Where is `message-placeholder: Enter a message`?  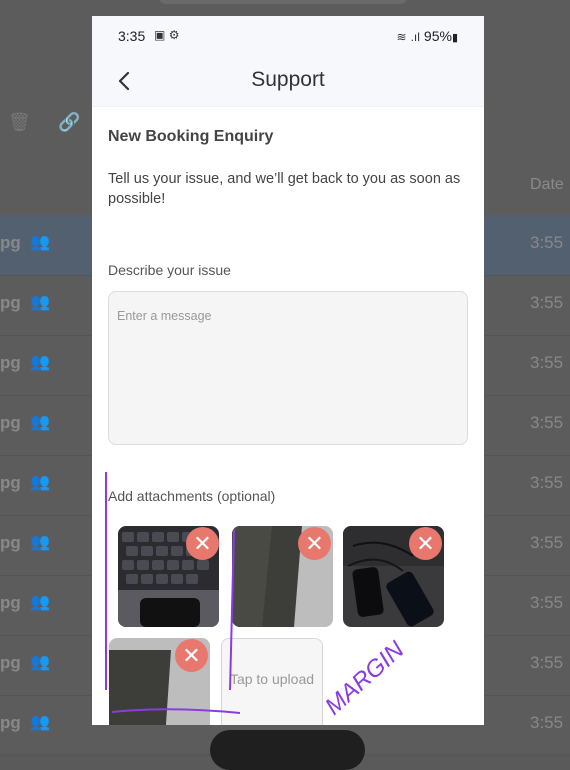
message-placeholder: Enter a message is located at coordinates (164, 316).